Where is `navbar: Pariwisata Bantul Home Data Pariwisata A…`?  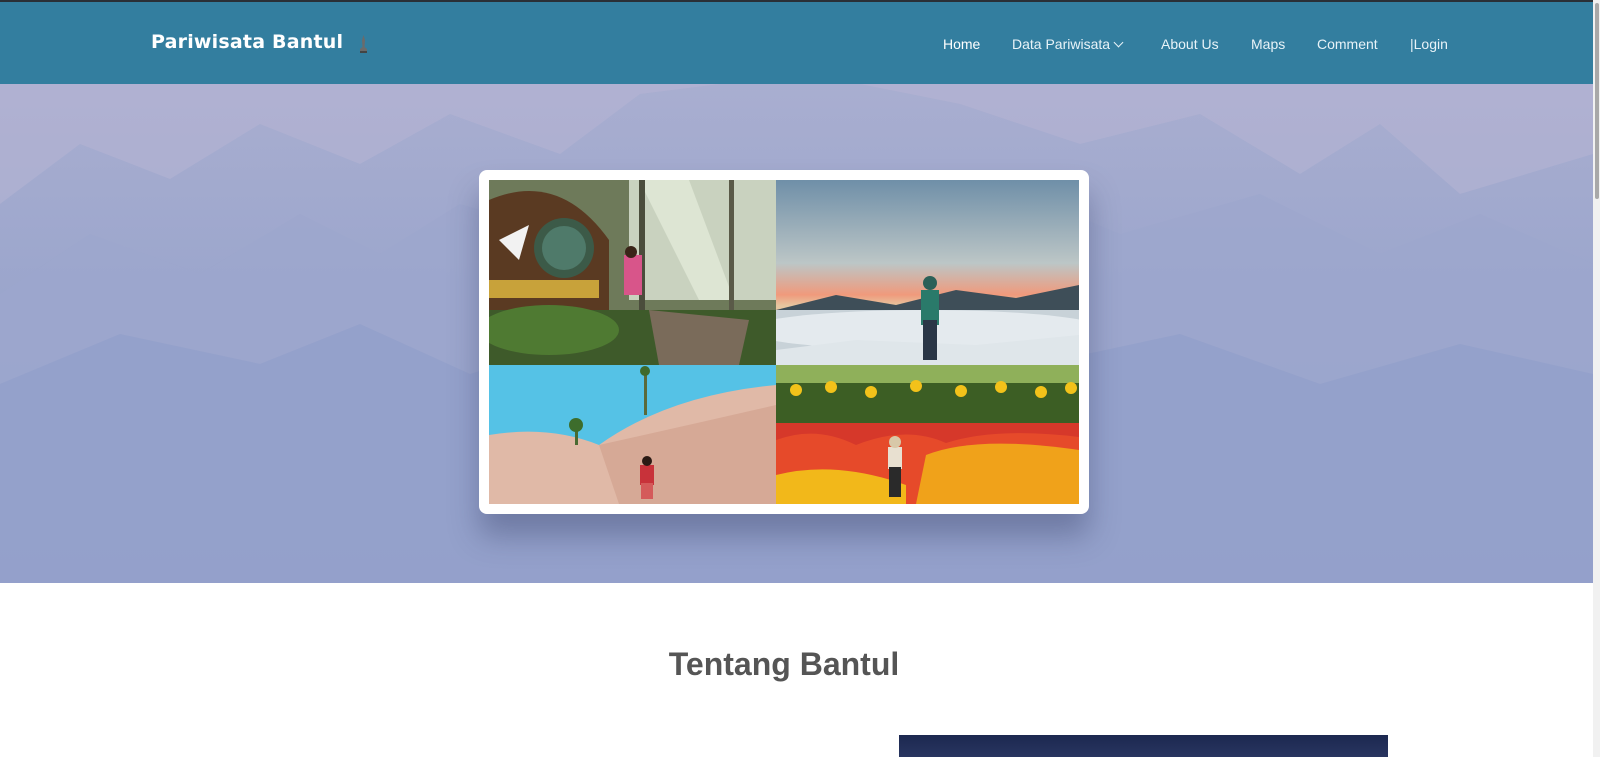
navbar: Pariwisata Bantul Home Data Pariwisata A… is located at coordinates (796, 42).